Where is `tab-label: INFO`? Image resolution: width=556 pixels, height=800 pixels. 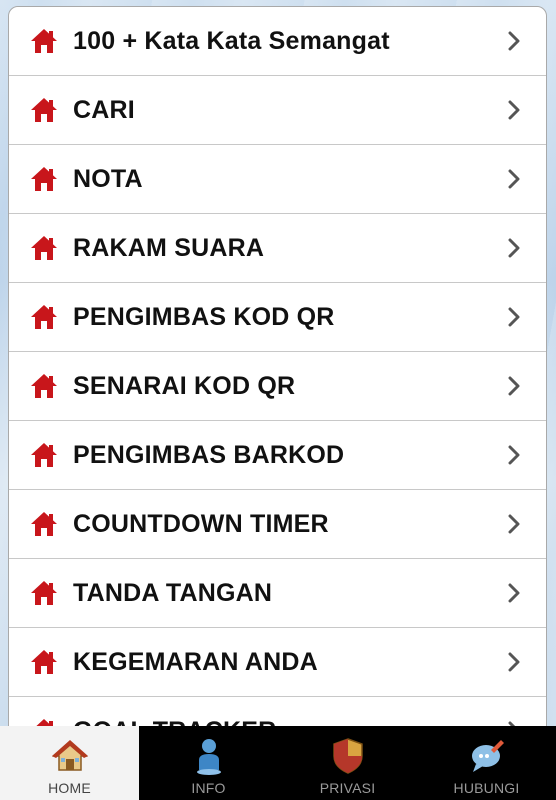 tab-label: INFO is located at coordinates (208, 788).